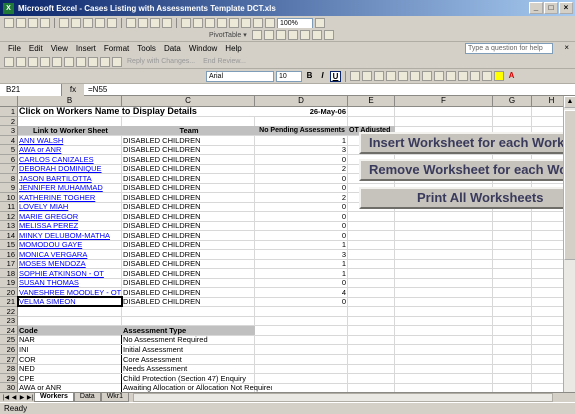 The image size is (575, 414). What do you see at coordinates (403, 76) in the screenshot?
I see `currency-icon` at bounding box center [403, 76].